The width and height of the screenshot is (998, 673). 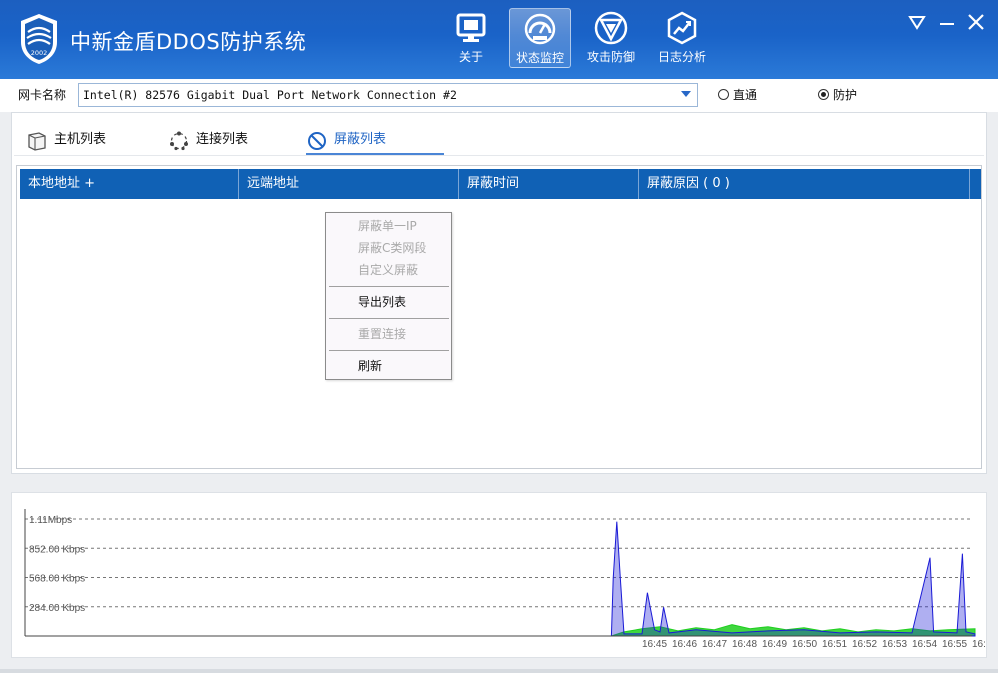 What do you see at coordinates (684, 644) in the screenshot?
I see `chart-x-tick-label: 16:46` at bounding box center [684, 644].